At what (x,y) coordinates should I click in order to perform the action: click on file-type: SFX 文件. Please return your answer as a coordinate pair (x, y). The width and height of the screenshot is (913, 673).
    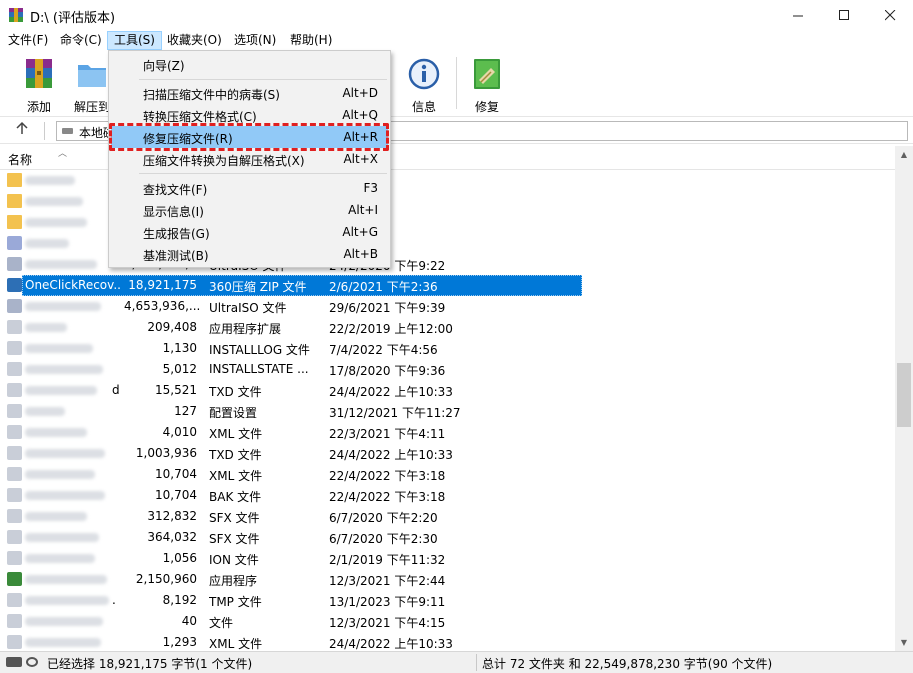
    Looking at the image, I should click on (234, 539).